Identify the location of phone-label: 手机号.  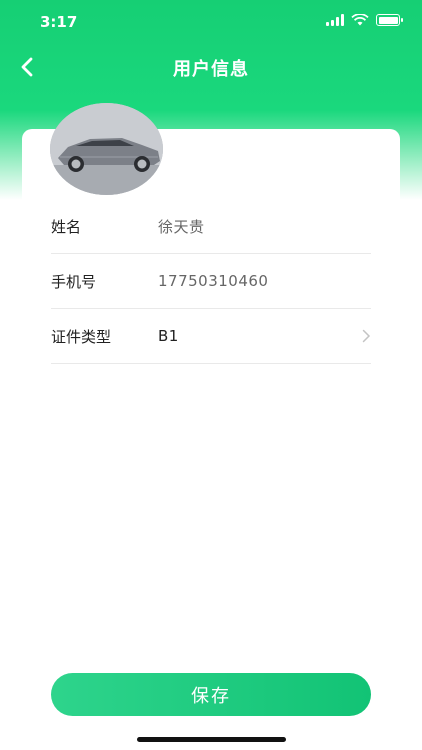
(74, 281).